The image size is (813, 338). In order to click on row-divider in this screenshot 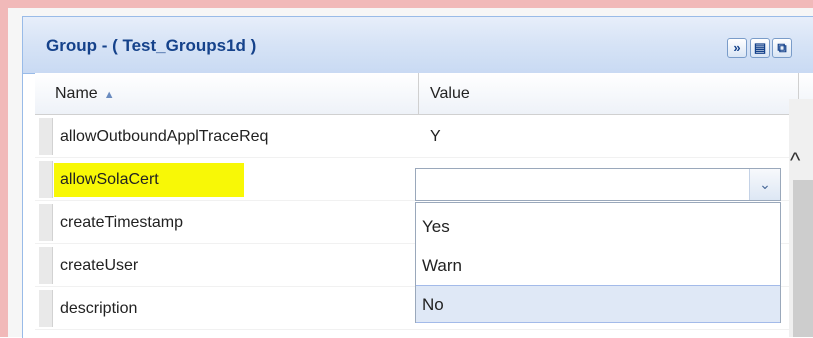, I will do `click(415, 329)`.